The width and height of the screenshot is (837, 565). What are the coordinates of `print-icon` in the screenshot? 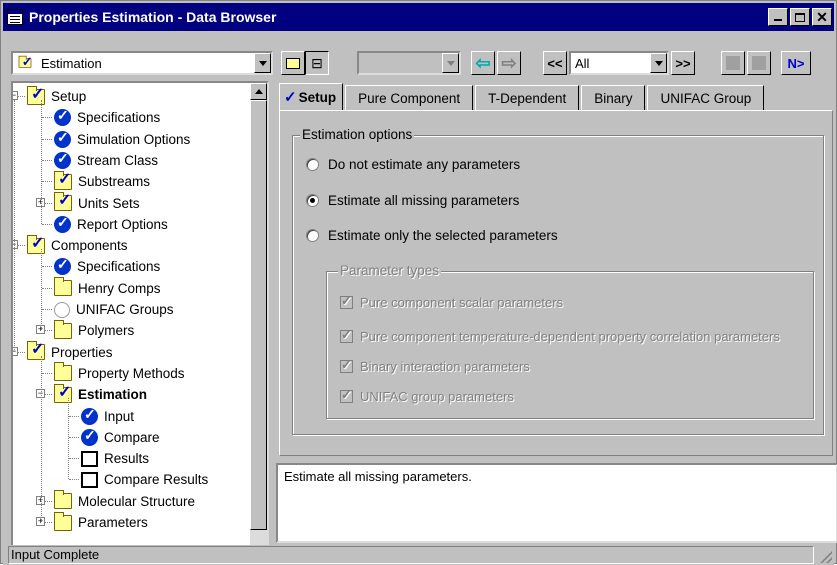 It's located at (759, 63).